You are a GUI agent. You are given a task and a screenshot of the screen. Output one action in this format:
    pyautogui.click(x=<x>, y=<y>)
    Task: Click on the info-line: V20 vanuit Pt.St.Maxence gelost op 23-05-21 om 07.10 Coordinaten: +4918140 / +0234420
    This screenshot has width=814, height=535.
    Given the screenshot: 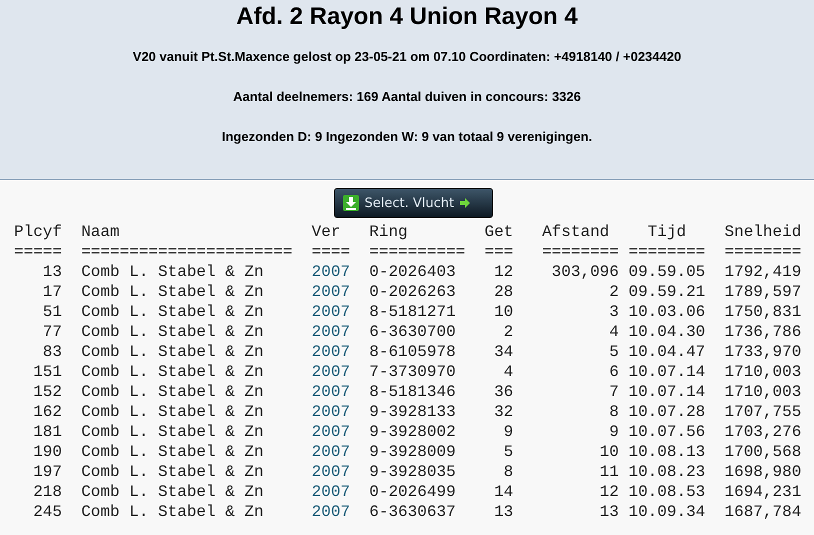 What is the action you would take?
    pyautogui.click(x=407, y=57)
    